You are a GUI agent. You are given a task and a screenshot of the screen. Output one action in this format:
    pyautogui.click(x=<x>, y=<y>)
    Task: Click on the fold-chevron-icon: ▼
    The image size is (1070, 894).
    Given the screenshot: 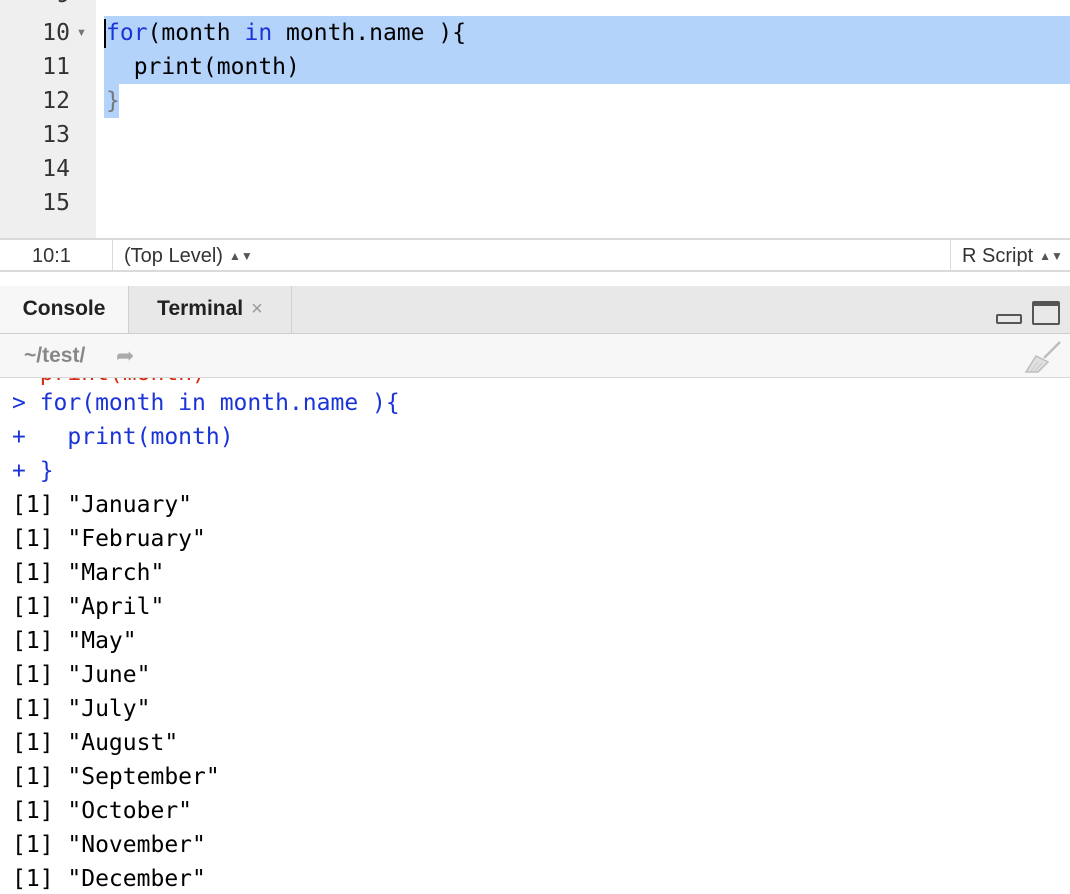 What is the action you would take?
    pyautogui.click(x=81, y=33)
    